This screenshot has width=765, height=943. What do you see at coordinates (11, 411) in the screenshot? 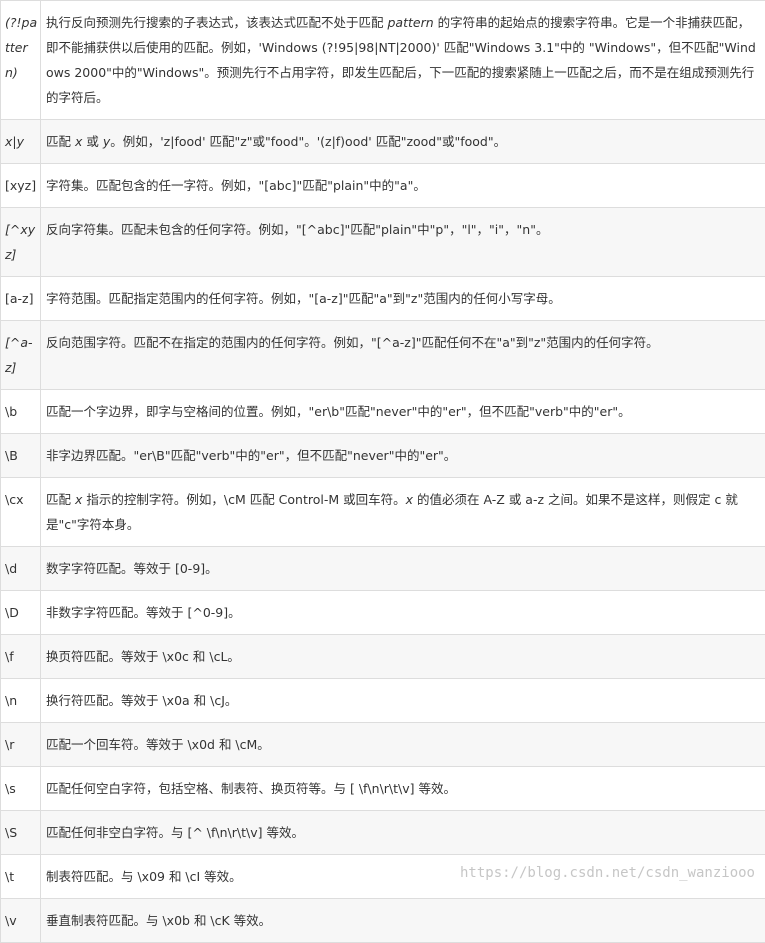
I see `pattern-text: \b` at bounding box center [11, 411].